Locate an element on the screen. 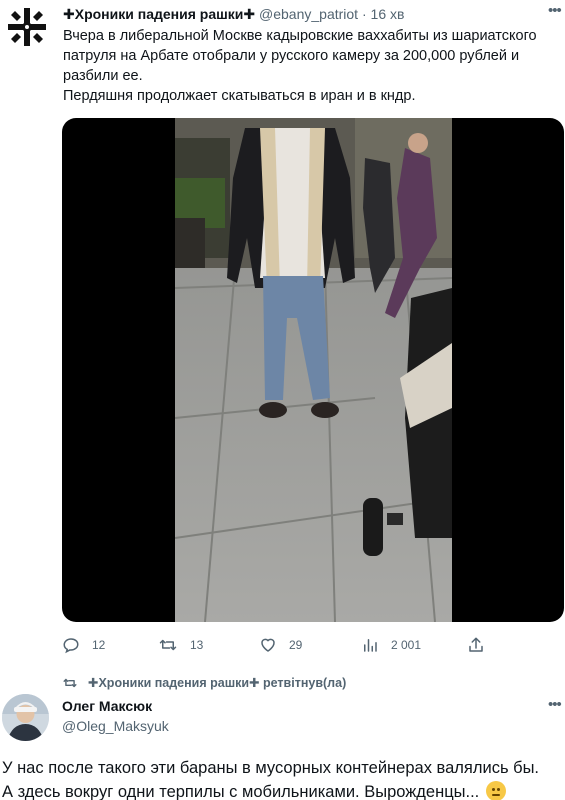  retweet-button: 13 is located at coordinates (180, 645).